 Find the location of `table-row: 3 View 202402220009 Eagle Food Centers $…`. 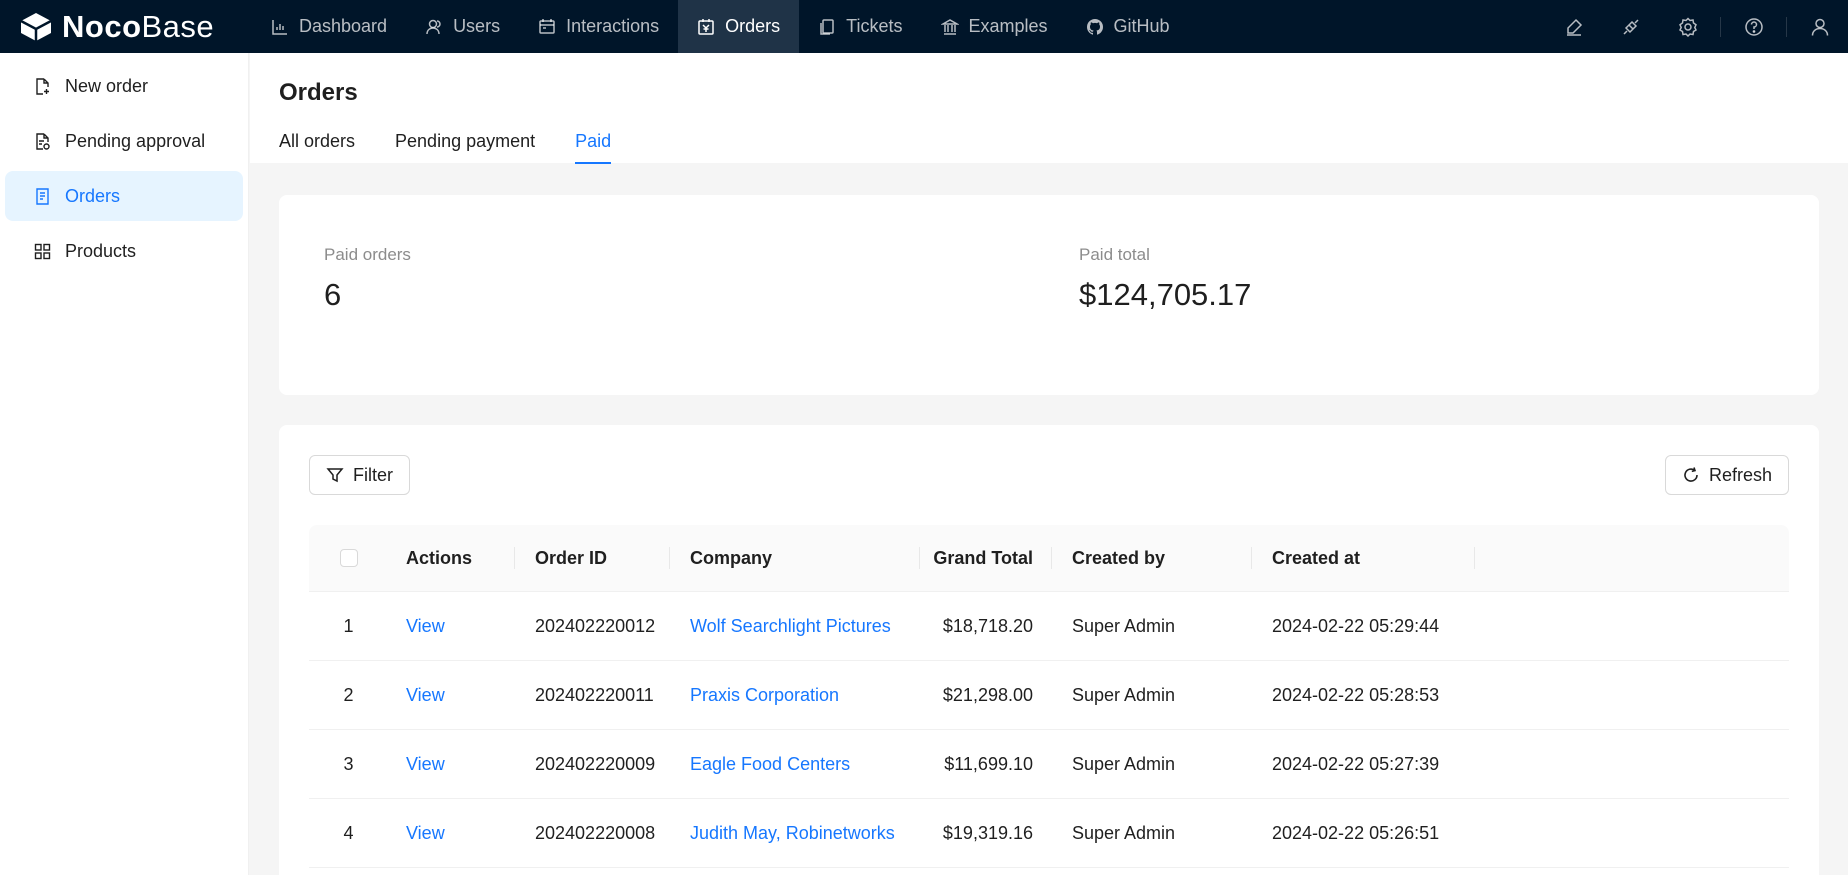

table-row: 3 View 202402220009 Eagle Food Centers $… is located at coordinates (1049, 764).